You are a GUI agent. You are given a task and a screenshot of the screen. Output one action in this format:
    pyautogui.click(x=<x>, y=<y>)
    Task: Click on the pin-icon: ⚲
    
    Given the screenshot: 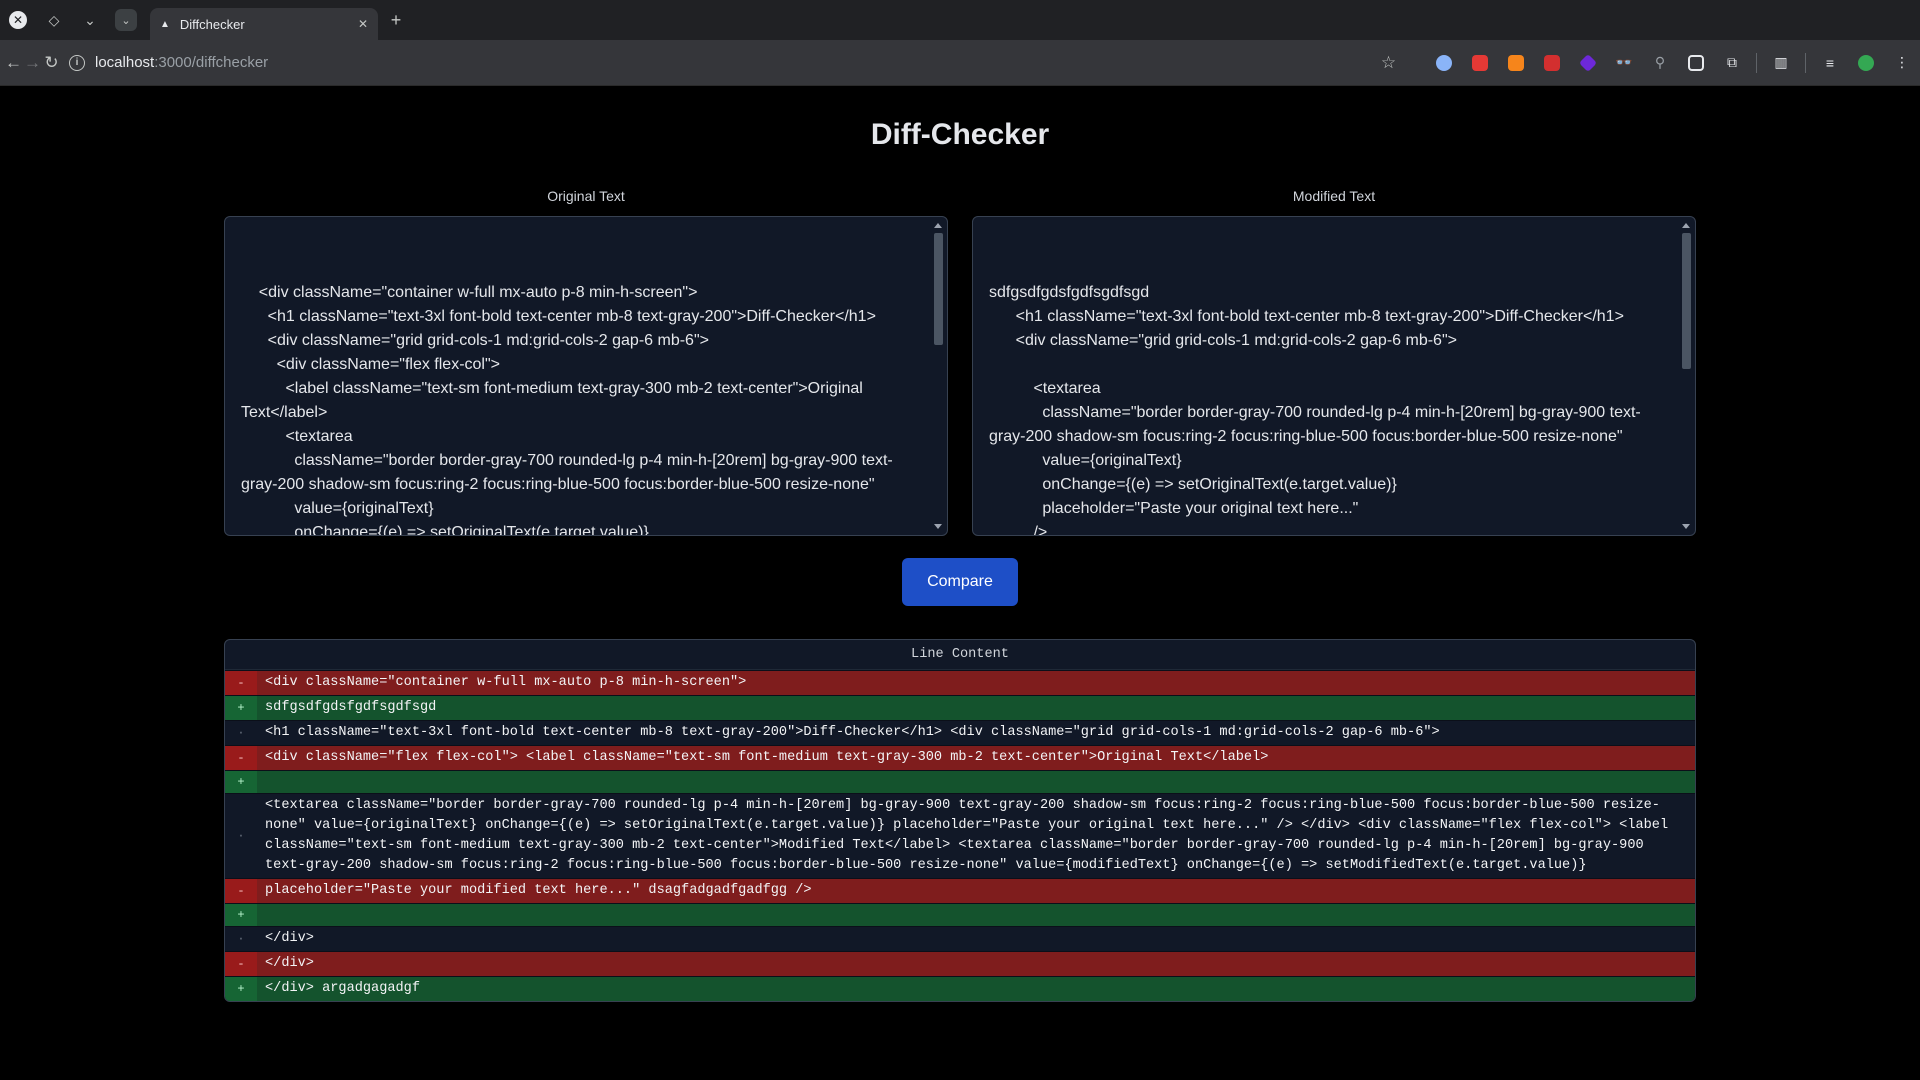 What is the action you would take?
    pyautogui.click(x=1660, y=63)
    